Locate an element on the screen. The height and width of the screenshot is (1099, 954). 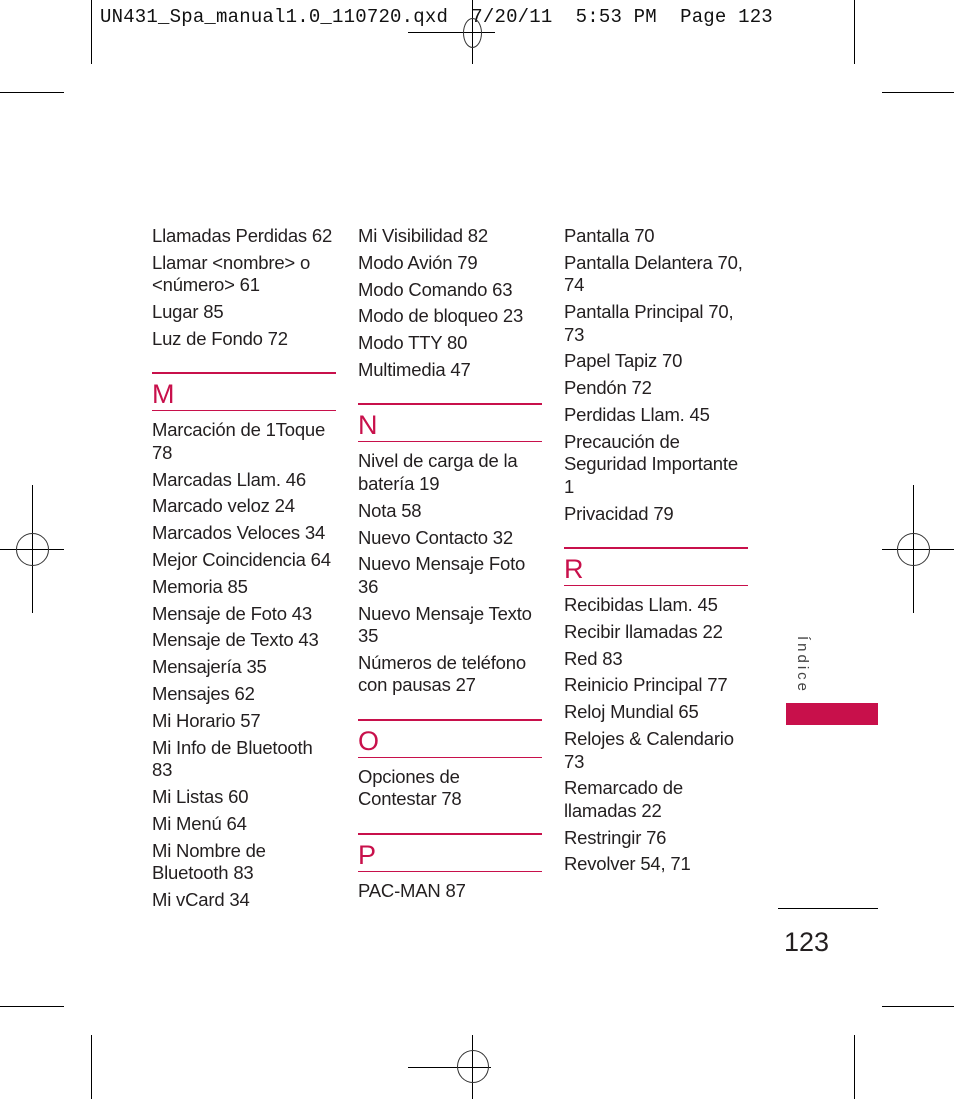
index-entry: Memoria 85 is located at coordinates (200, 586).